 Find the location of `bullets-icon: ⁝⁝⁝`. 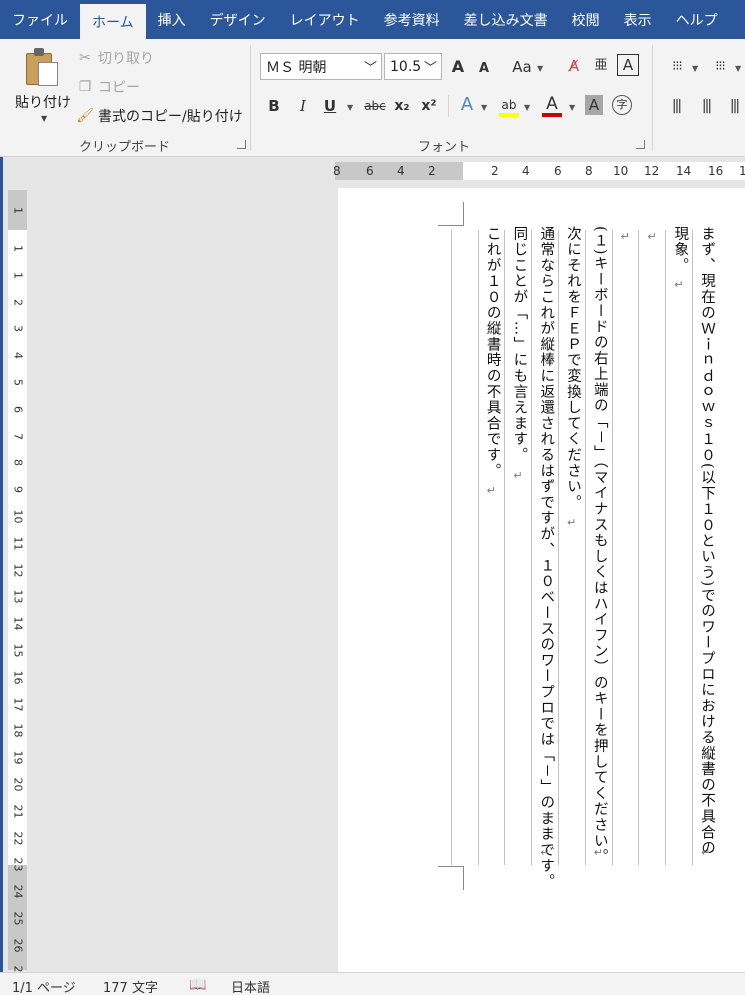

bullets-icon: ⁝⁝⁝ is located at coordinates (677, 67).